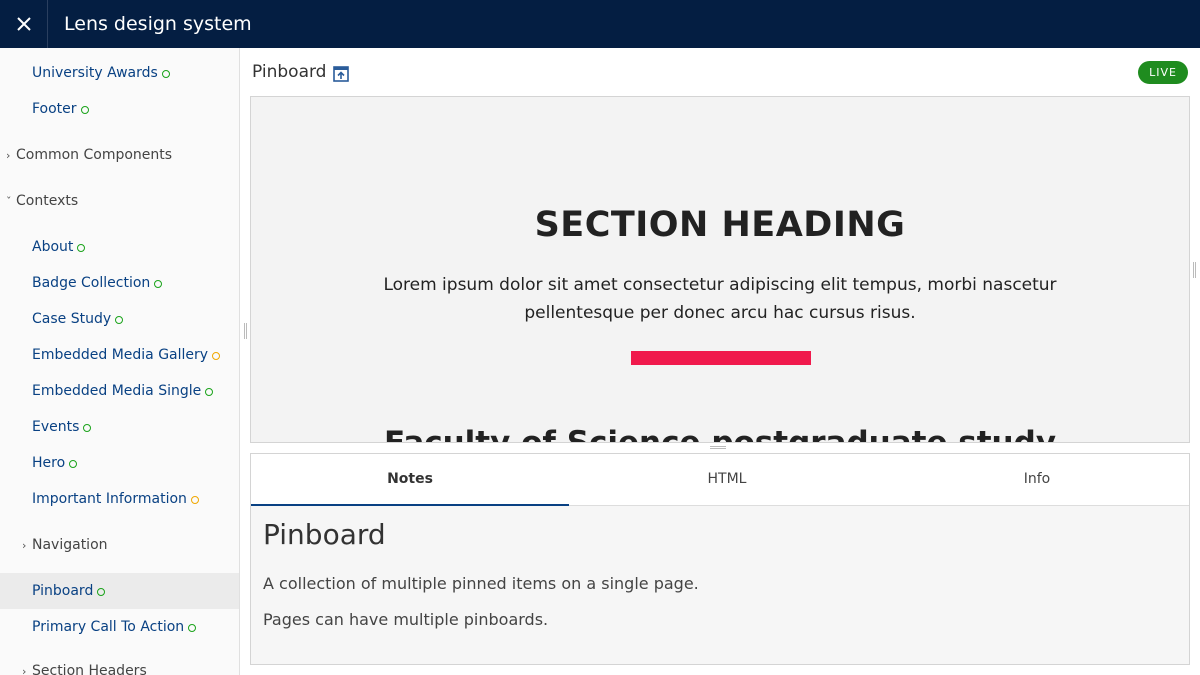 This screenshot has height=675, width=1200. I want to click on sidebar-item-primary-call-to-action: Primary Call To Action, so click(119, 627).